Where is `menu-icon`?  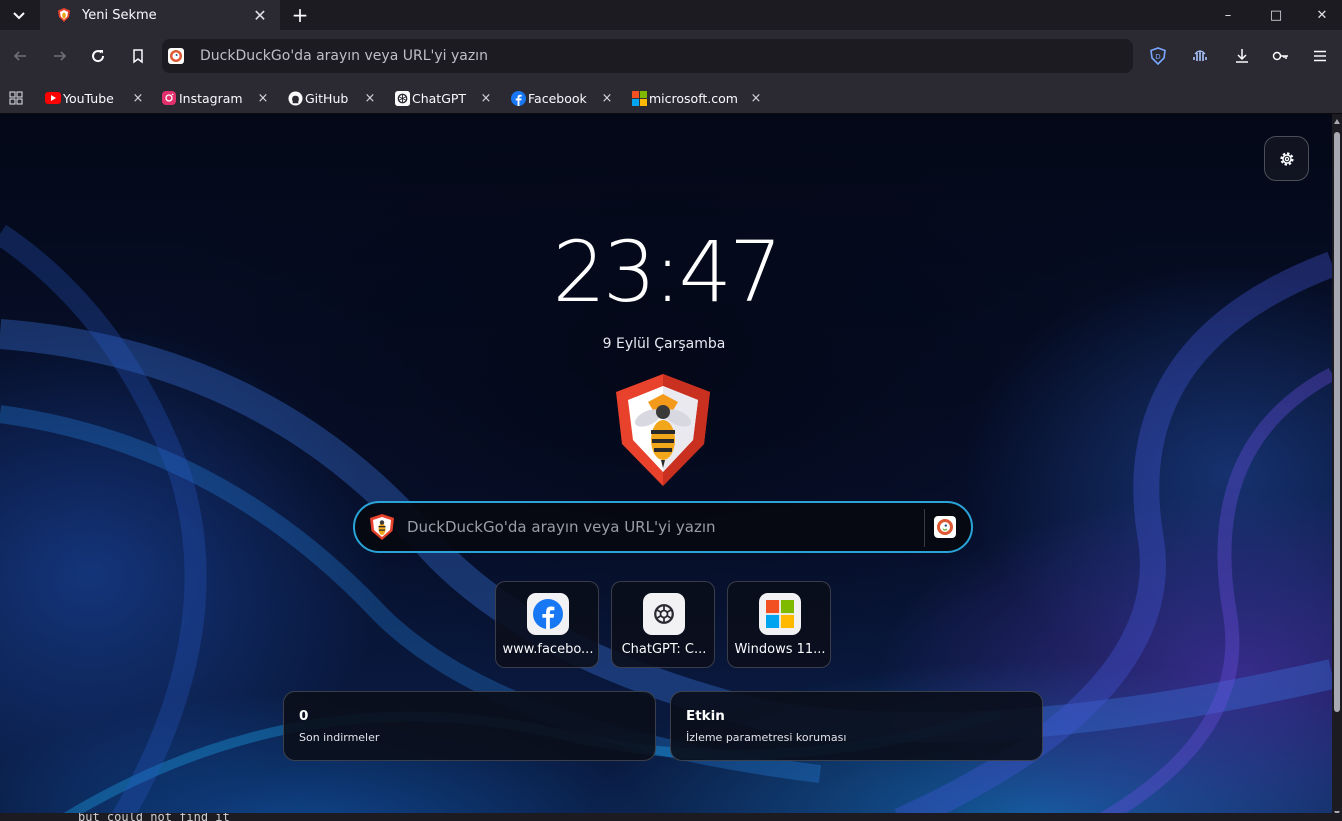 menu-icon is located at coordinates (1320, 56).